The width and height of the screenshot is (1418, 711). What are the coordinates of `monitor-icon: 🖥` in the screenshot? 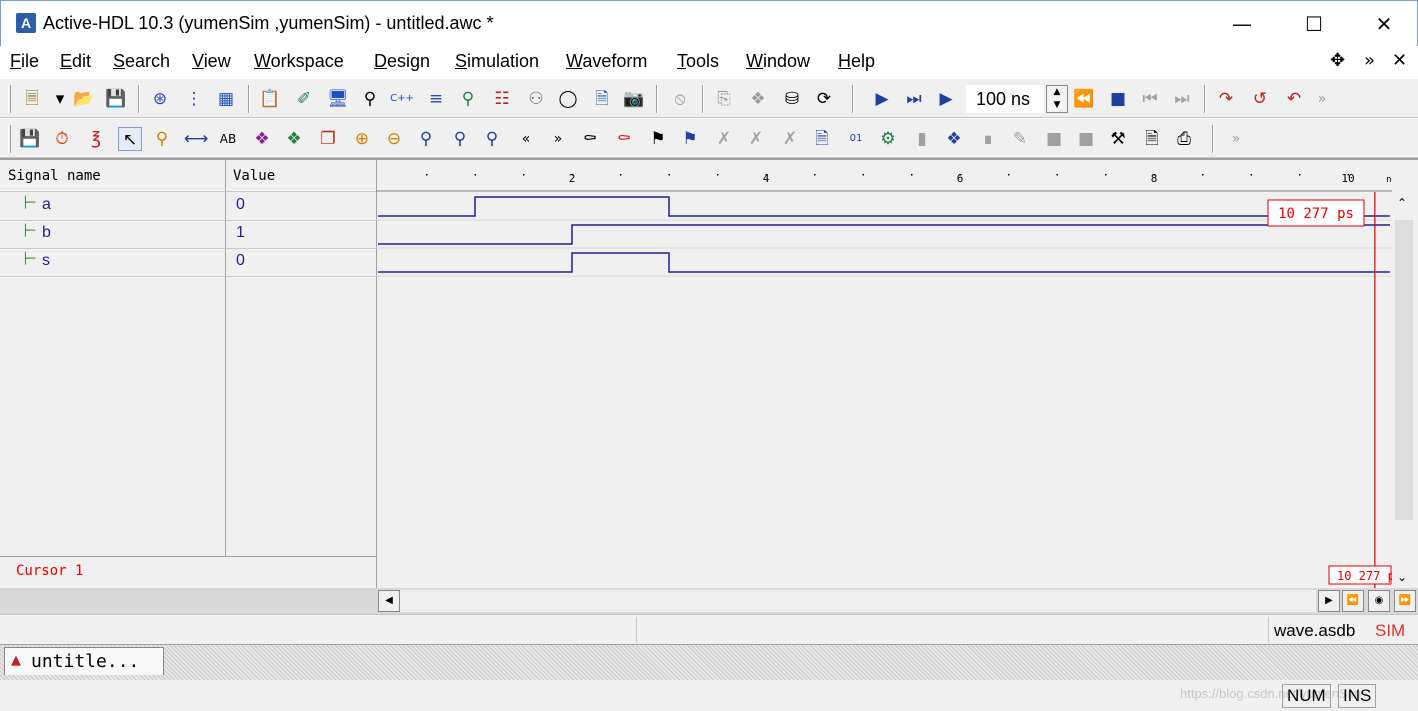 It's located at (338, 99).